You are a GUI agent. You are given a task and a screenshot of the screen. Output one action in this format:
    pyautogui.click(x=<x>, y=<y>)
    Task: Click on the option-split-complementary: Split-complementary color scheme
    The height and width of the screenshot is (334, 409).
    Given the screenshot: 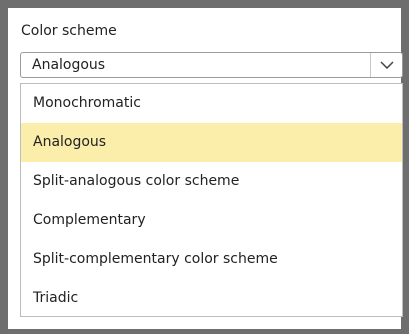 What is the action you would take?
    pyautogui.click(x=211, y=259)
    